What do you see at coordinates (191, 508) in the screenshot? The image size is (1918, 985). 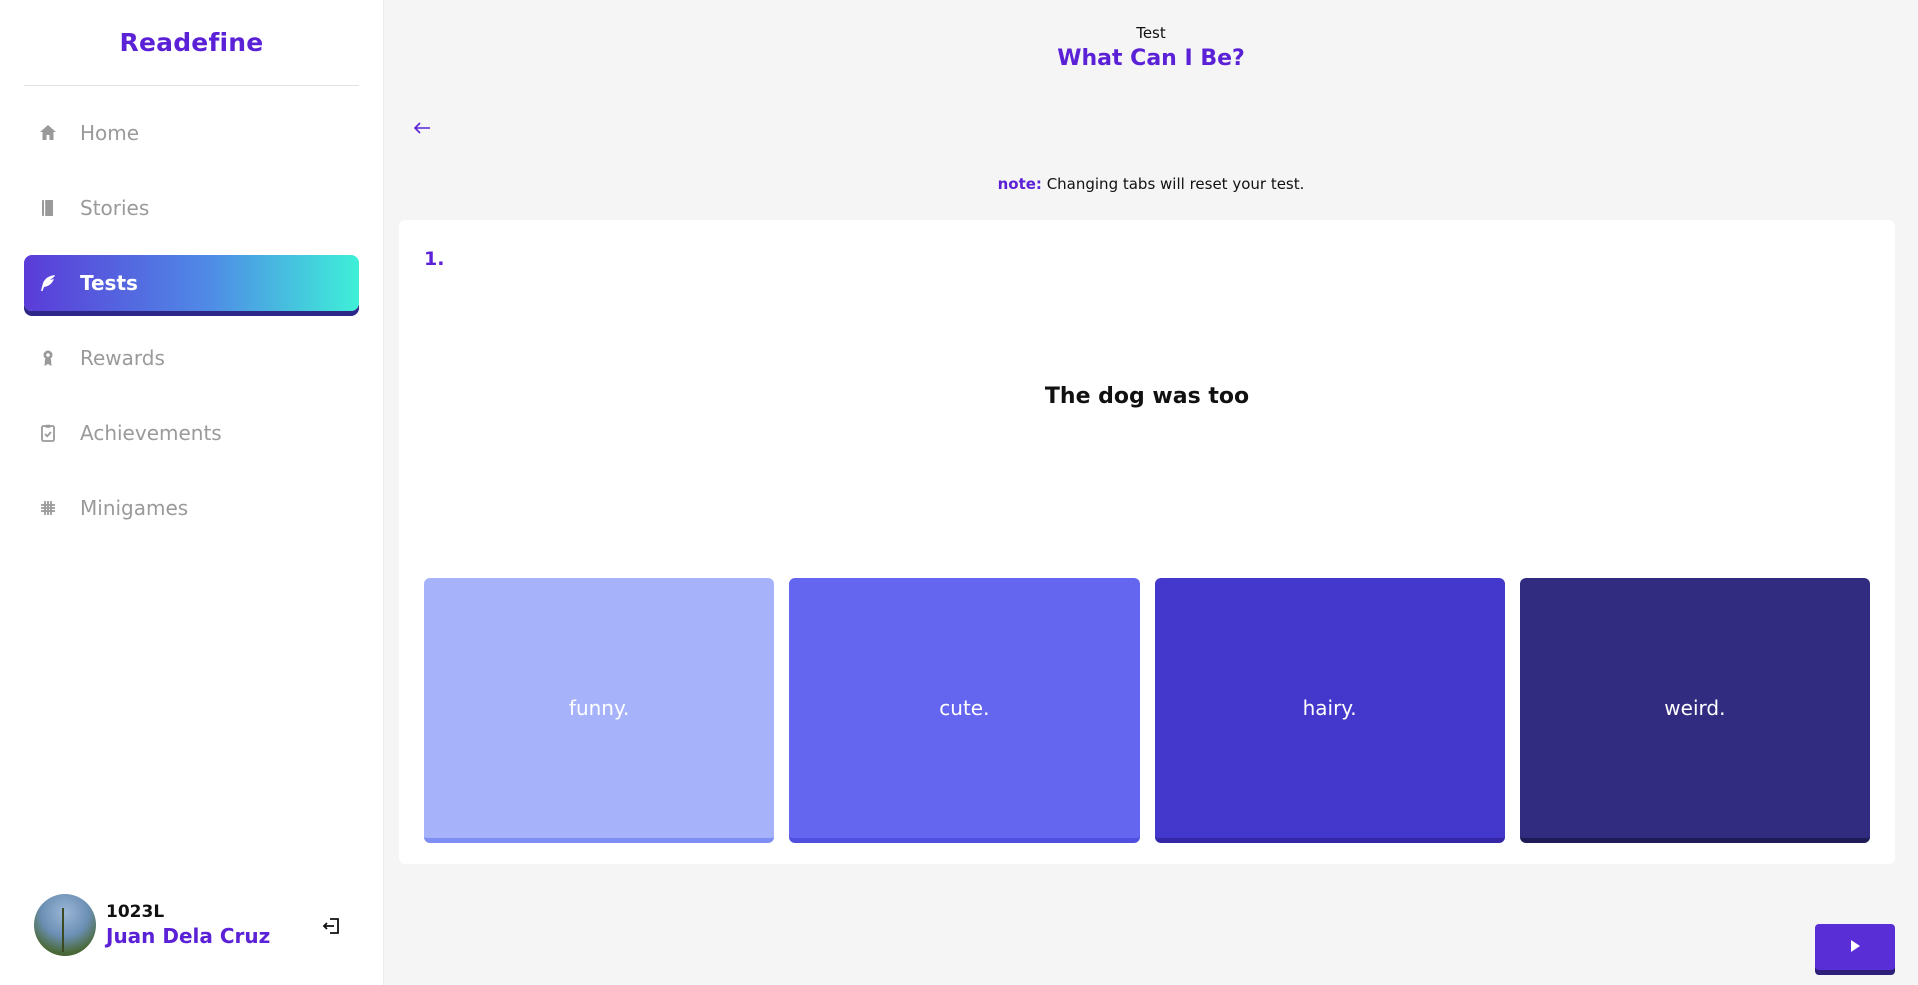 I see `sidebar-item-minigames: Minigames` at bounding box center [191, 508].